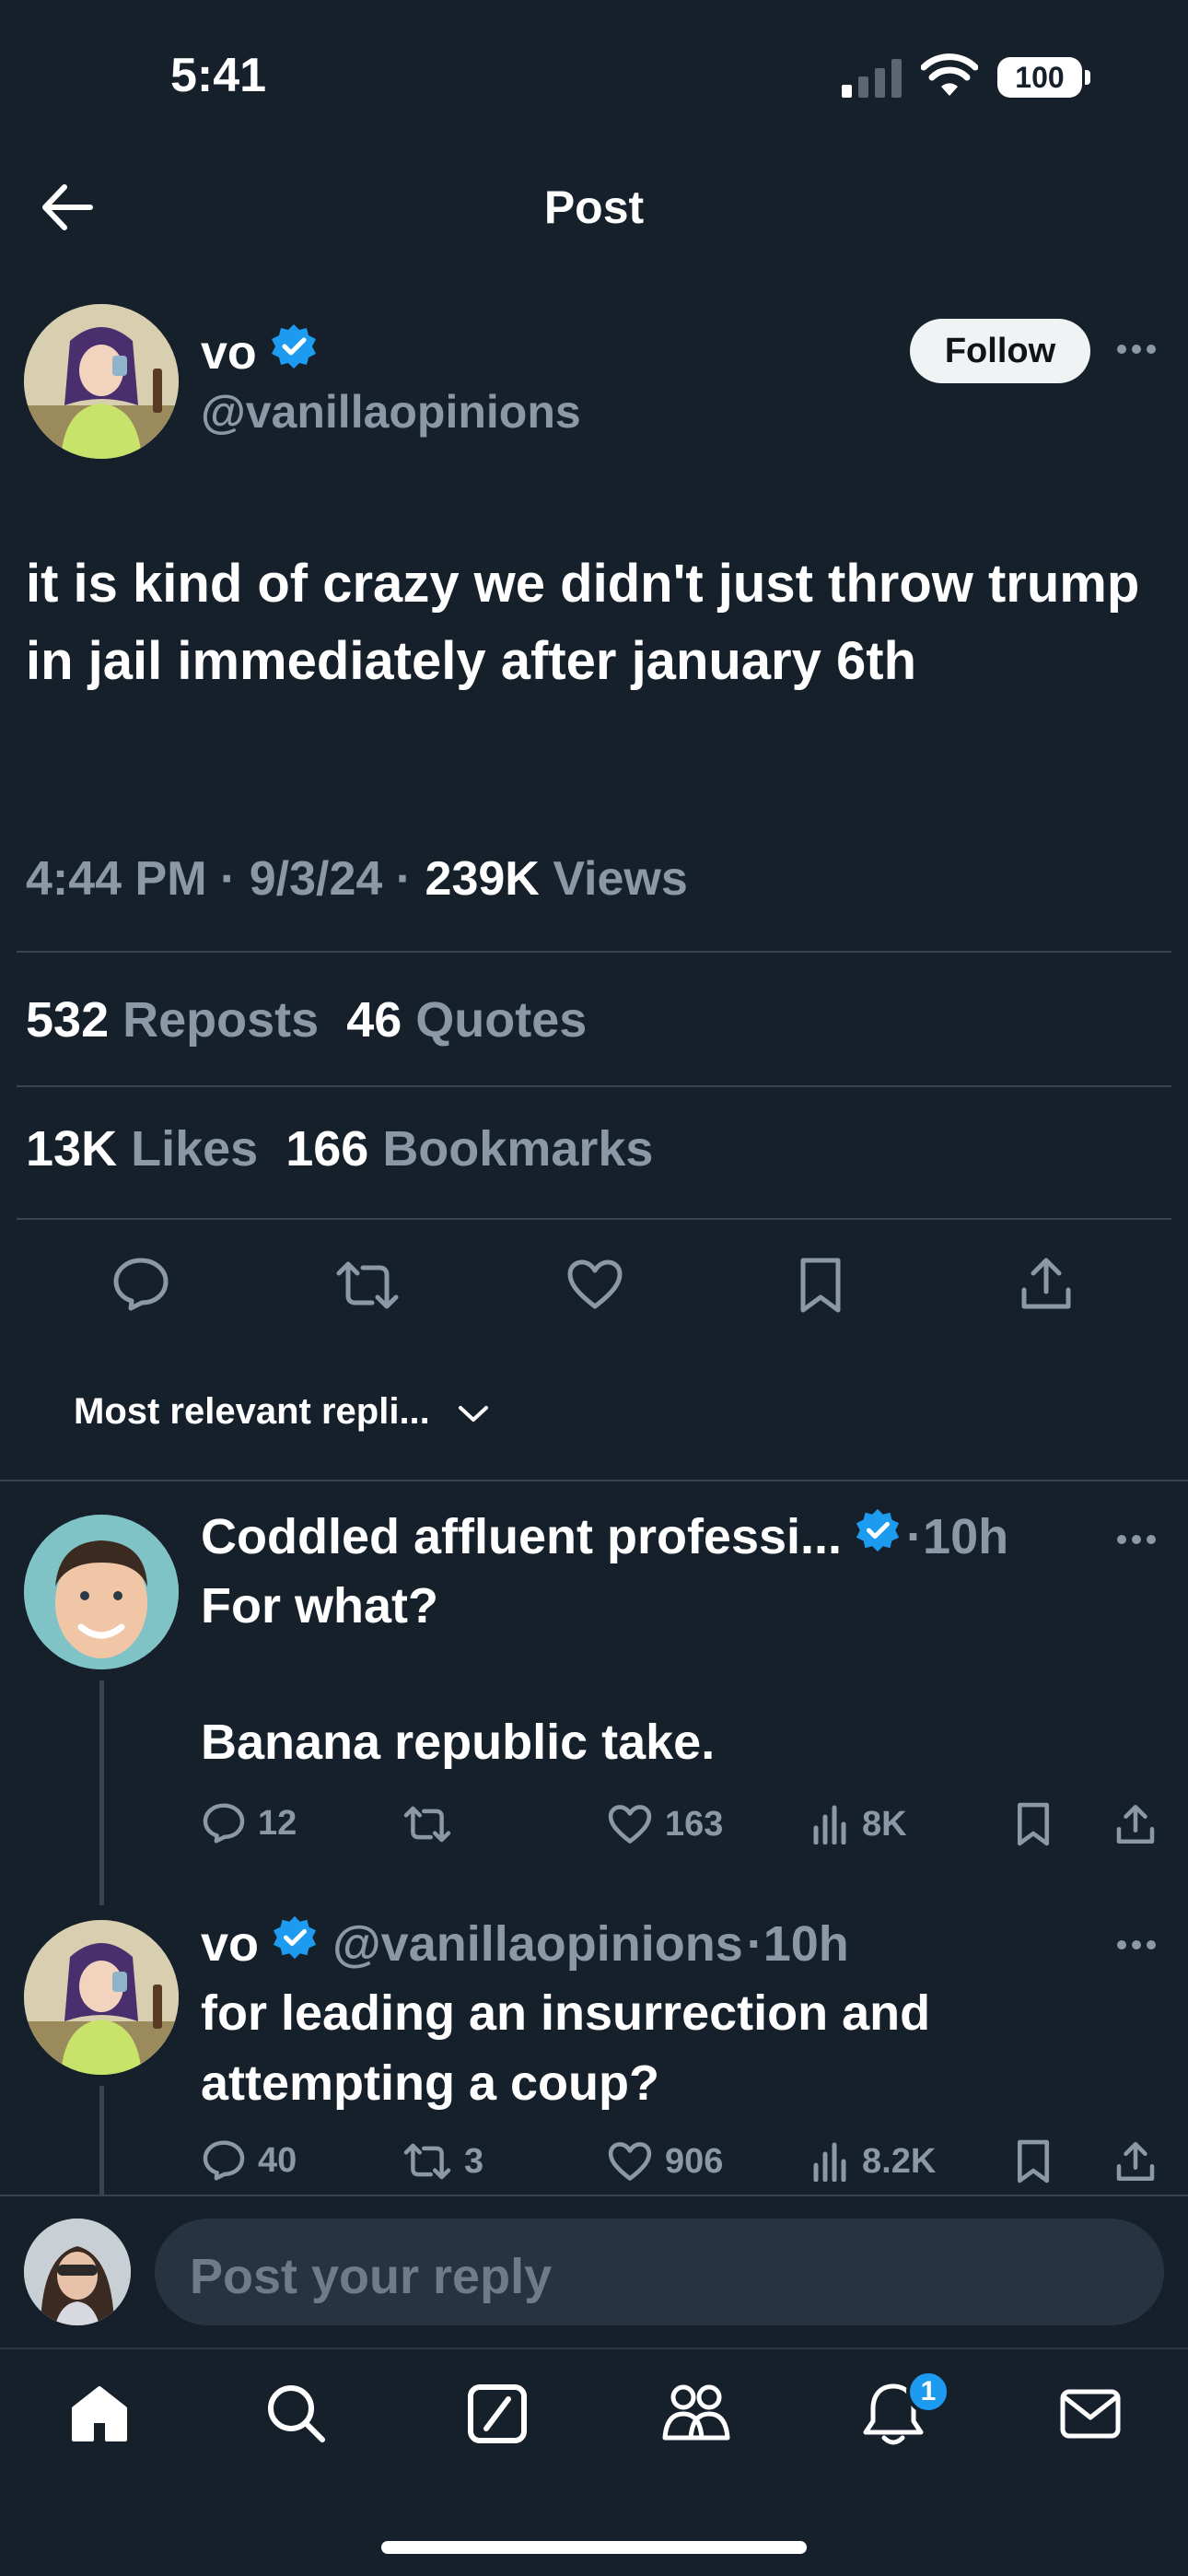 The width and height of the screenshot is (1188, 2576). I want to click on reply-author-name: vo, so click(230, 1944).